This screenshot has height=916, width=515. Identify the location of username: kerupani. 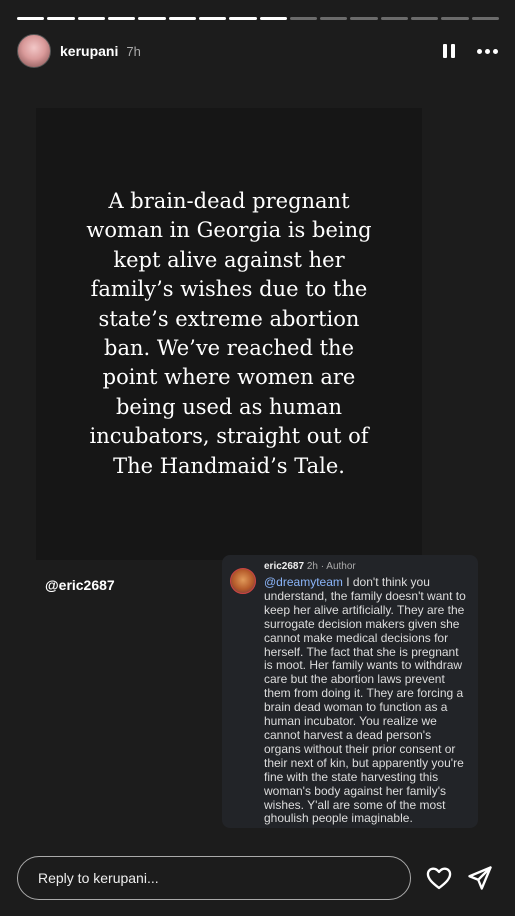
(89, 51).